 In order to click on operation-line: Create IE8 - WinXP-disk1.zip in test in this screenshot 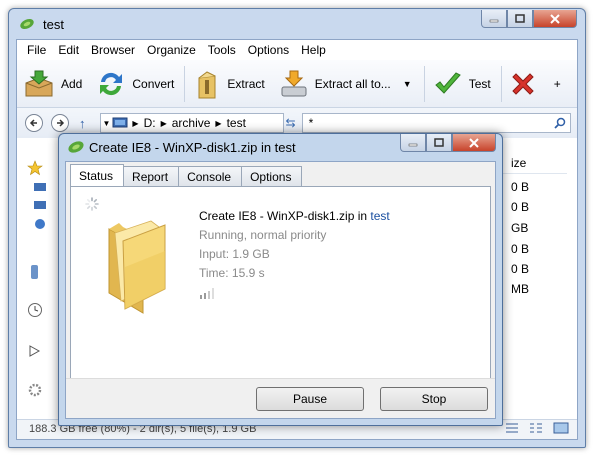, I will do `click(294, 216)`.